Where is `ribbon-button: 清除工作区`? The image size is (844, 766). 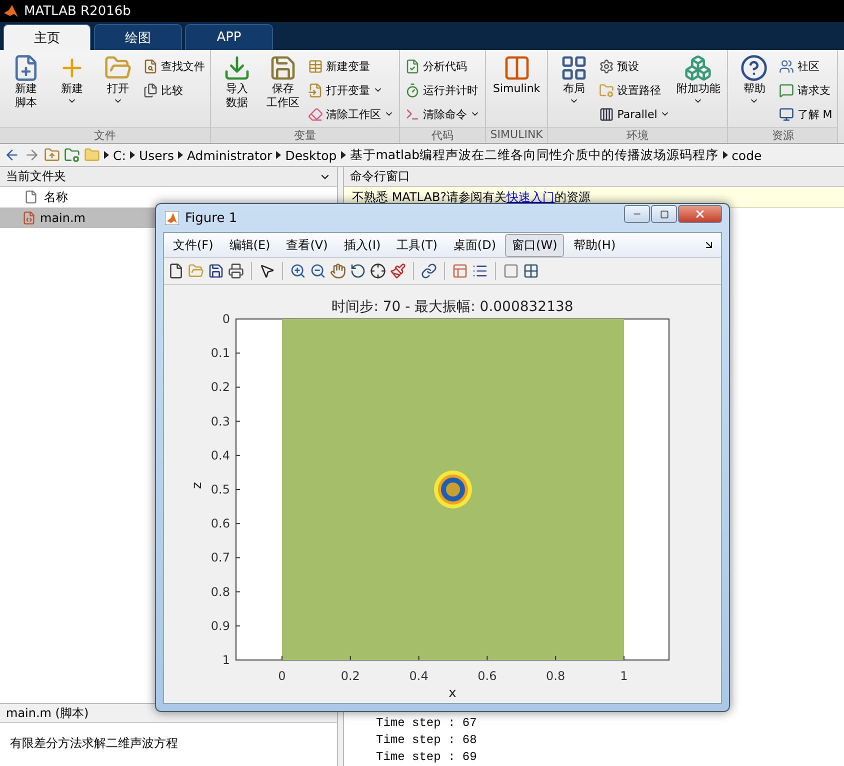
ribbon-button: 清除工作区 is located at coordinates (351, 114).